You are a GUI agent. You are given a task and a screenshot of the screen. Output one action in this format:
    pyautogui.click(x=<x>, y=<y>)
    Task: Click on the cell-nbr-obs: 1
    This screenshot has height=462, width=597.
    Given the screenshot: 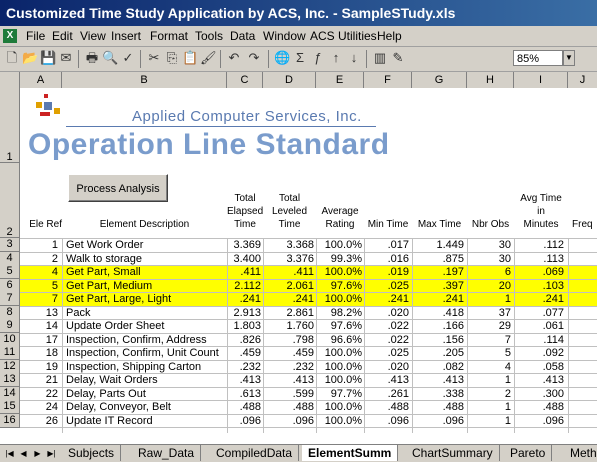 What is the action you would take?
    pyautogui.click(x=489, y=407)
    